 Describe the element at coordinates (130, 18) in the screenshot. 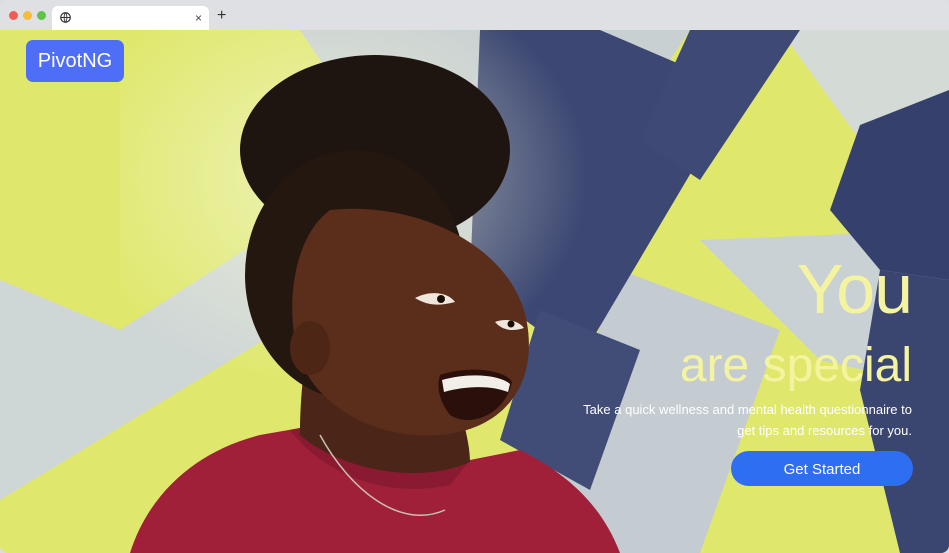

I see `browser-tab: ×` at that location.